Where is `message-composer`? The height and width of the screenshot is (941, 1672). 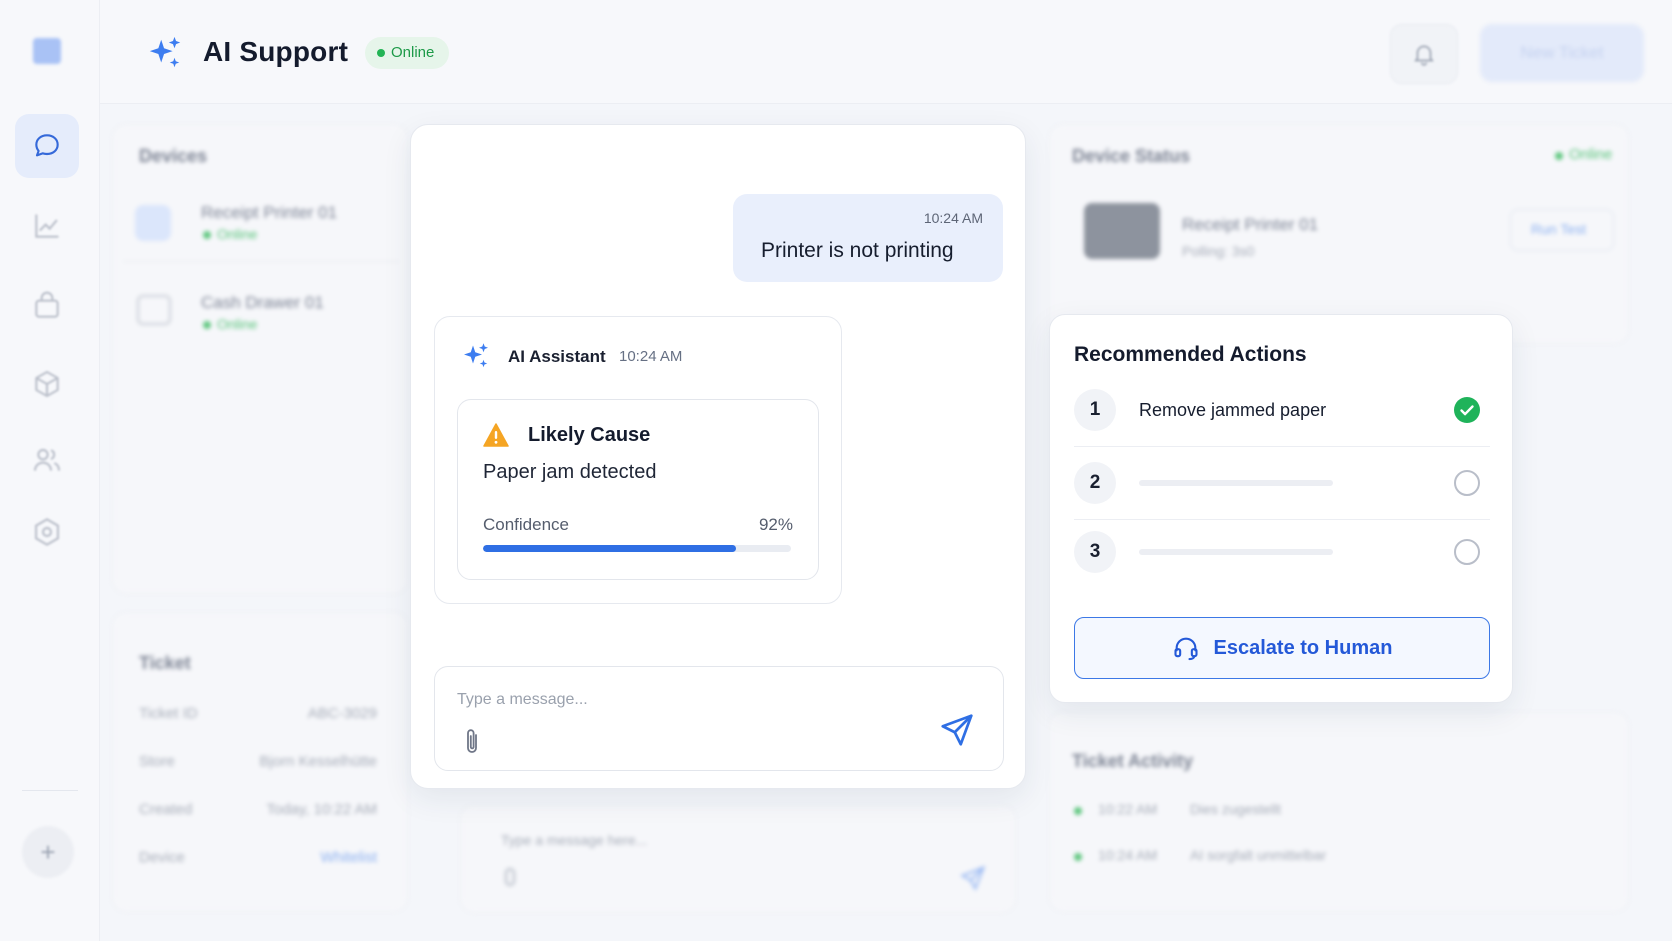 message-composer is located at coordinates (719, 718).